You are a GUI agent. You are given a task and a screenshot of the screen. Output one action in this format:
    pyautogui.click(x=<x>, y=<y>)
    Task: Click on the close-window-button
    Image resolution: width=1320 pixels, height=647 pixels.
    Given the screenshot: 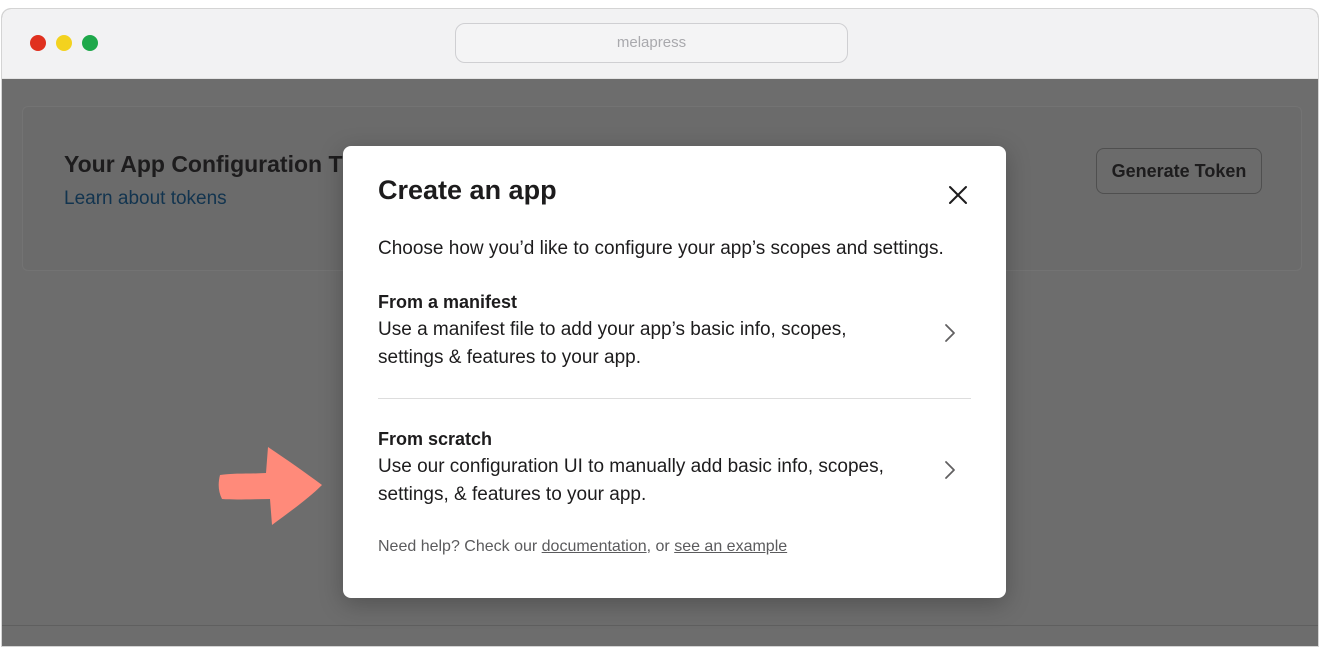 What is the action you would take?
    pyautogui.click(x=38, y=43)
    